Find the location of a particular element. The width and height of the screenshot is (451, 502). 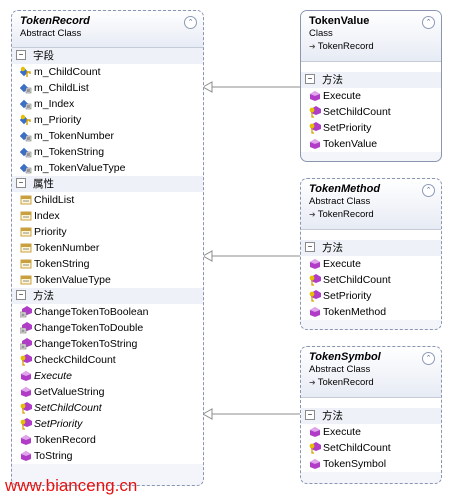

property-row: TokenNumber is located at coordinates (107, 248).